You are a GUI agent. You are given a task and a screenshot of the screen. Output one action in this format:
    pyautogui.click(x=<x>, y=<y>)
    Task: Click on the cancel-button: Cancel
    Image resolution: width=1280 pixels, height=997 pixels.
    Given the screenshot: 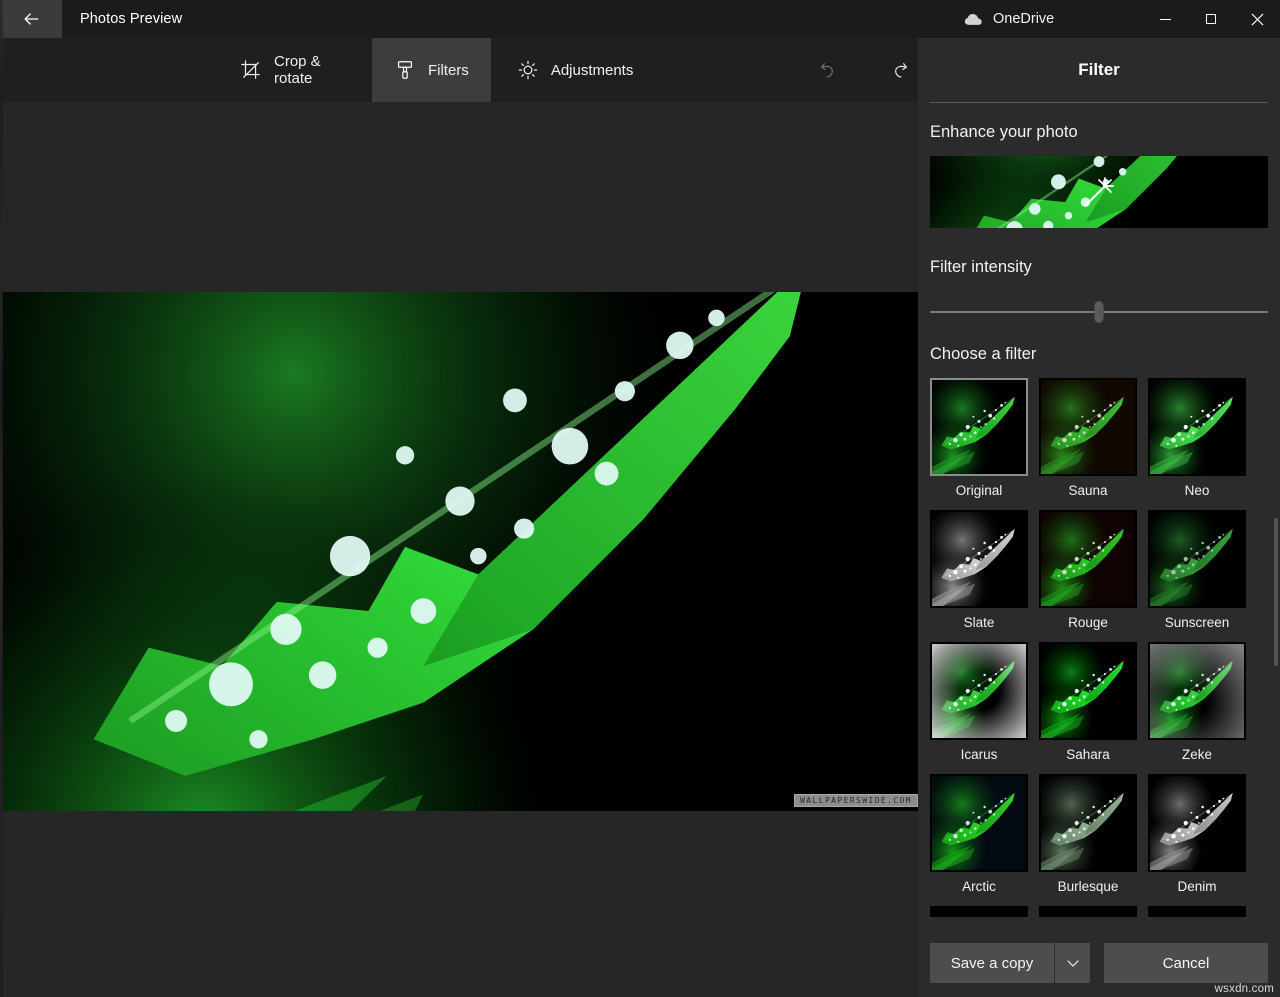 What is the action you would take?
    pyautogui.click(x=1186, y=963)
    